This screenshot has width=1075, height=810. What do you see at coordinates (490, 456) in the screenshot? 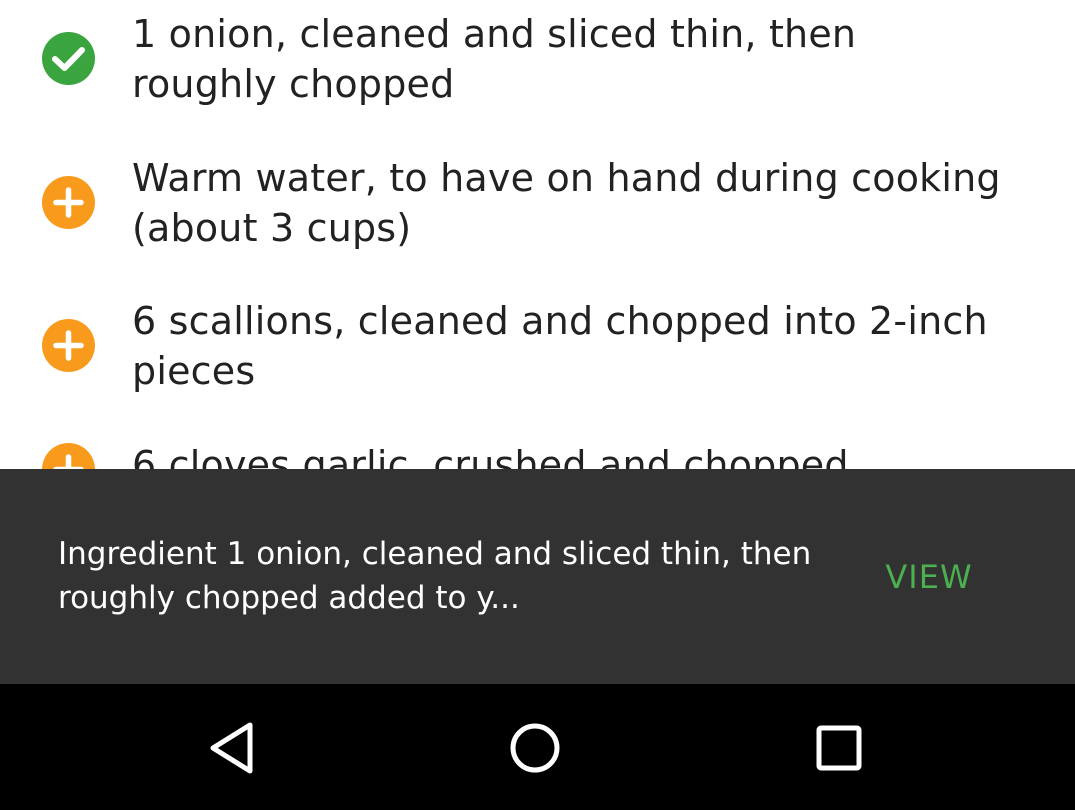
I see `ingredient-text: 6 cloves garlic, crushed and chopped` at bounding box center [490, 456].